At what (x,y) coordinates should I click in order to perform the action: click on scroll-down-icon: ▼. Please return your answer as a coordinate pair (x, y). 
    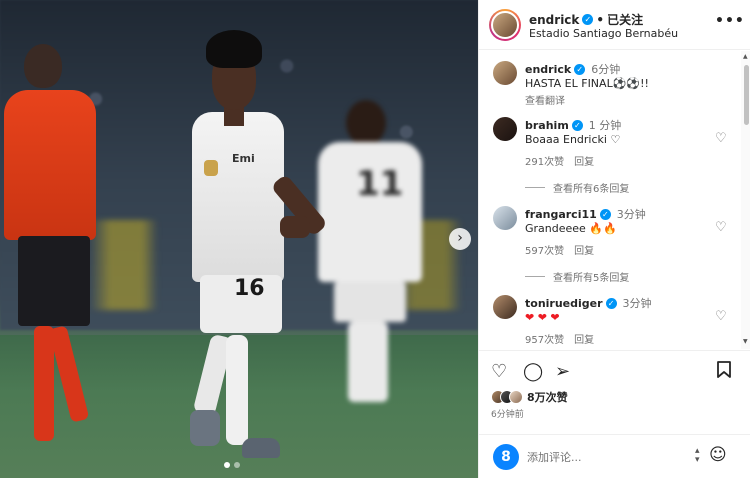
    Looking at the image, I should click on (745, 341).